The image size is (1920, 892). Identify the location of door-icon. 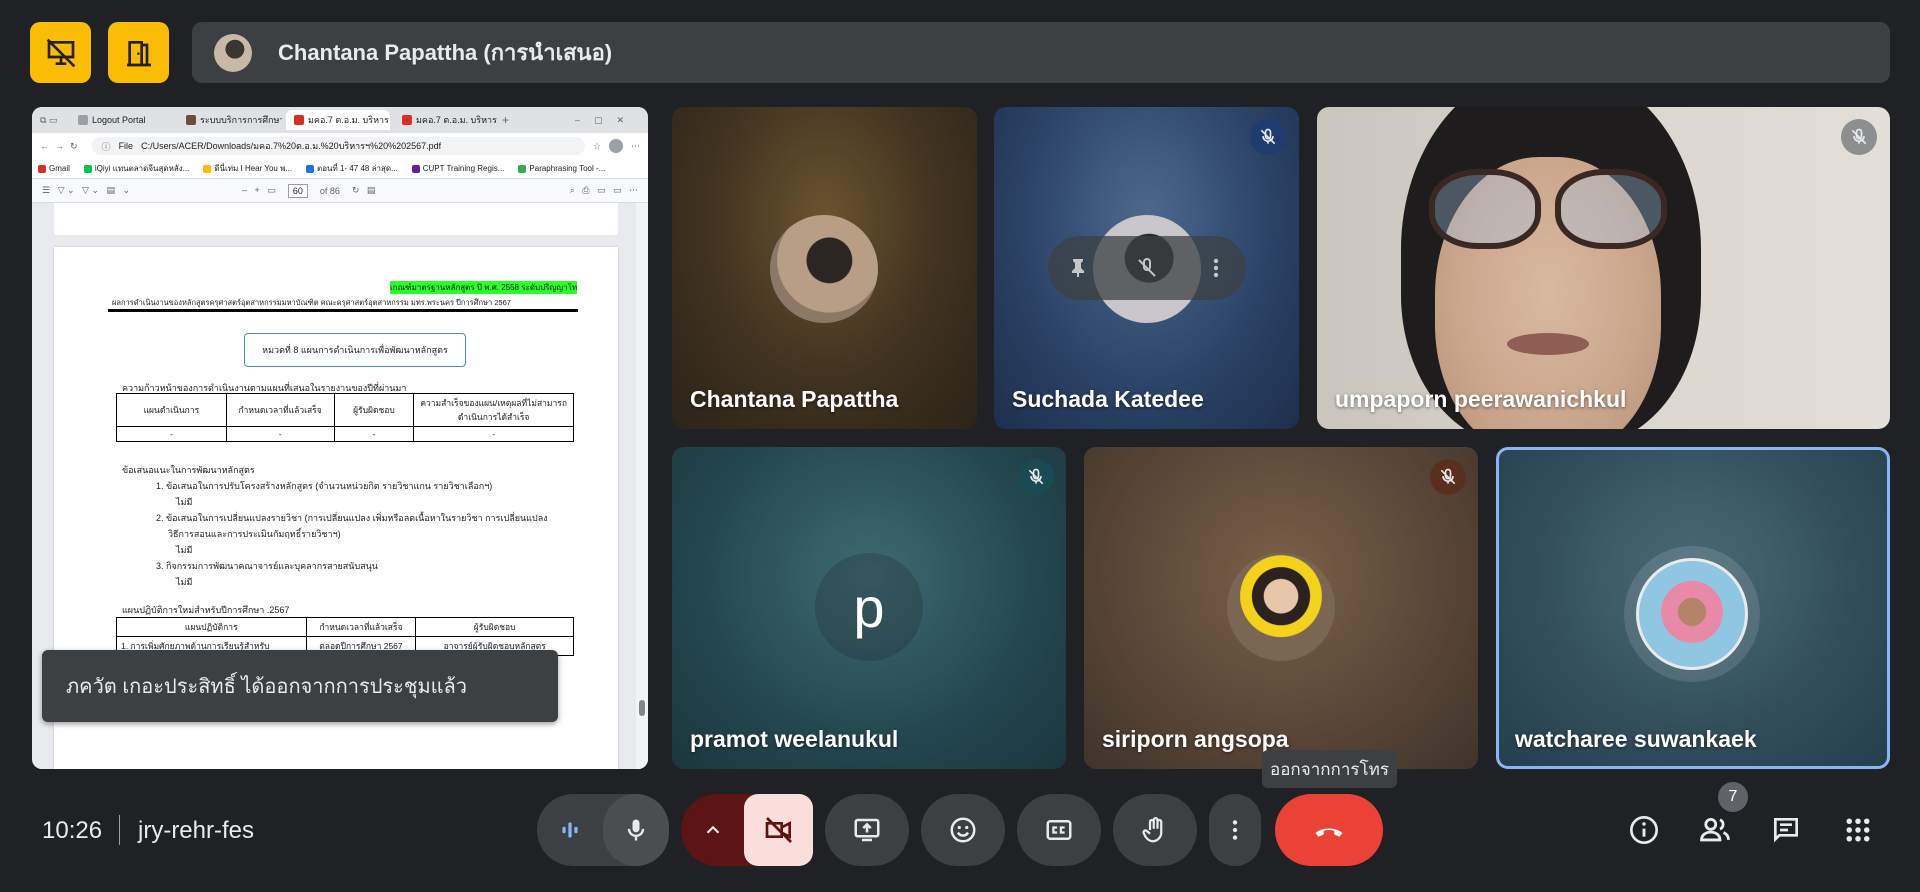
(138, 53).